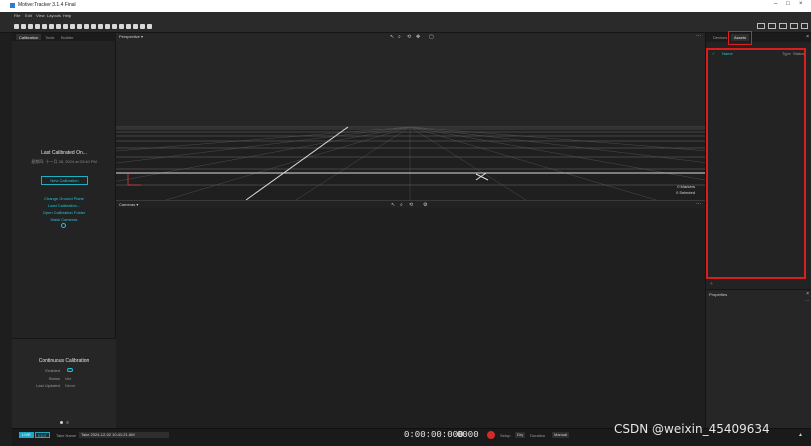 This screenshot has height=446, width=811. Describe the element at coordinates (405, 6) in the screenshot. I see `window-titlebar: Motive:Tracker 3.1.4 Final – □ ×` at that location.